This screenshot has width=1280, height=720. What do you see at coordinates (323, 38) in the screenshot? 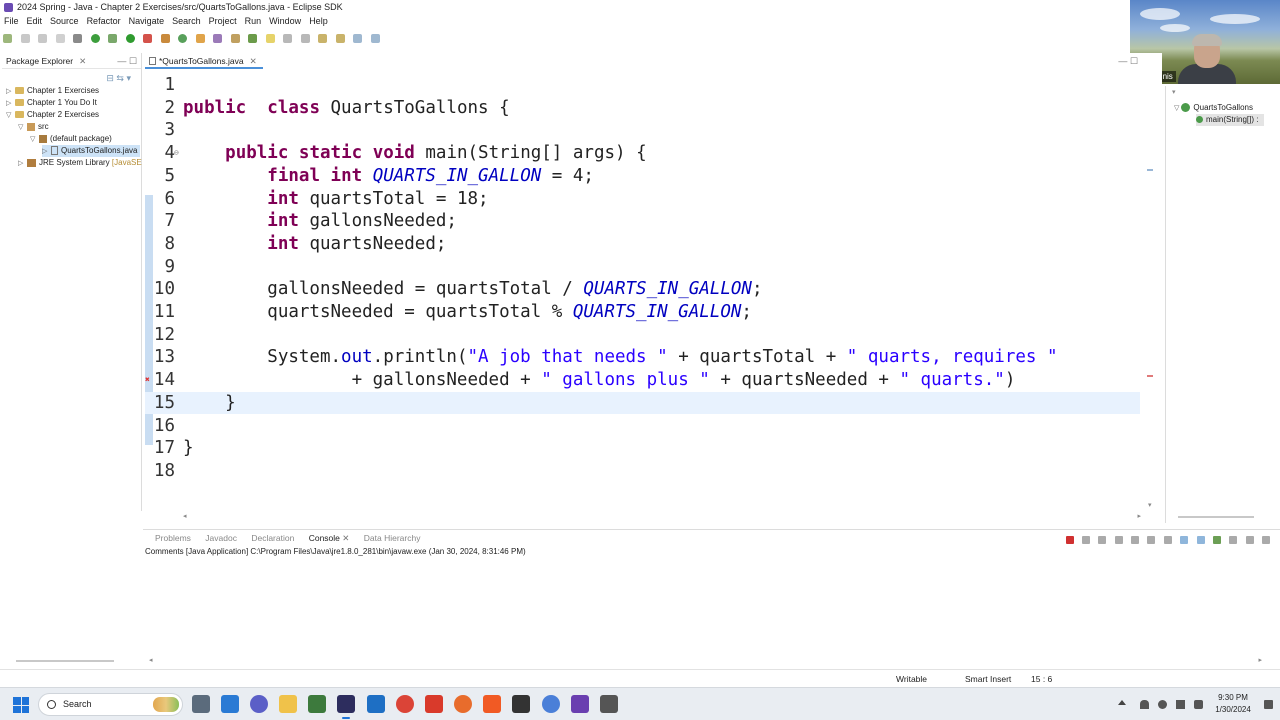
I see `next-edit-icon` at bounding box center [323, 38].